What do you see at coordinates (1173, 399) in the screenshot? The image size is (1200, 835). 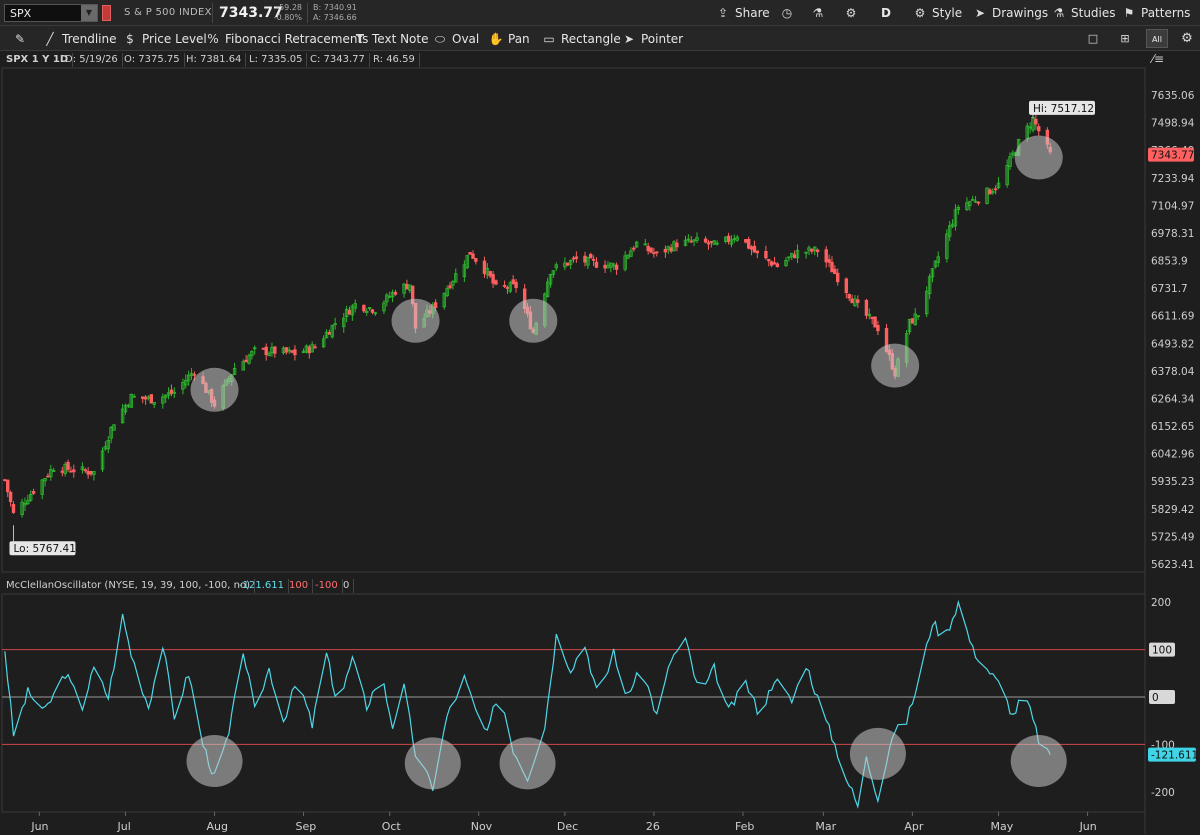 I see `price-axis-tick: 6264.34` at bounding box center [1173, 399].